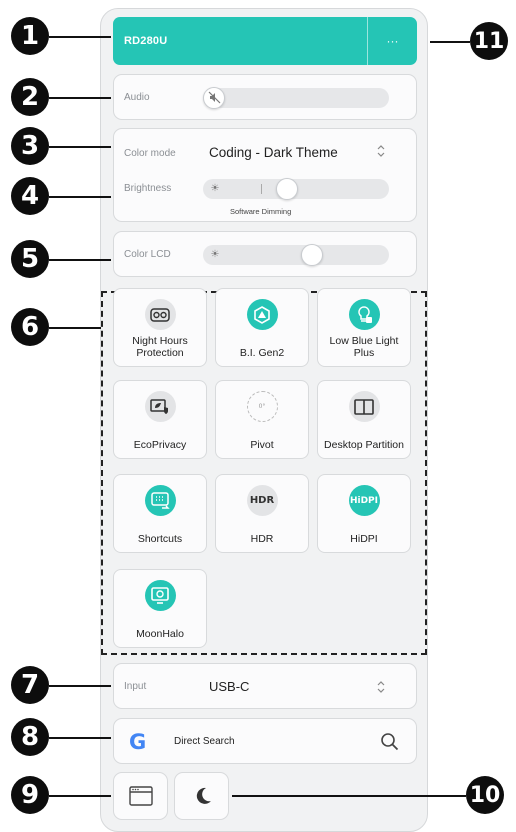 This screenshot has width=516, height=832. What do you see at coordinates (392, 41) in the screenshot?
I see `more-options-button: ···` at bounding box center [392, 41].